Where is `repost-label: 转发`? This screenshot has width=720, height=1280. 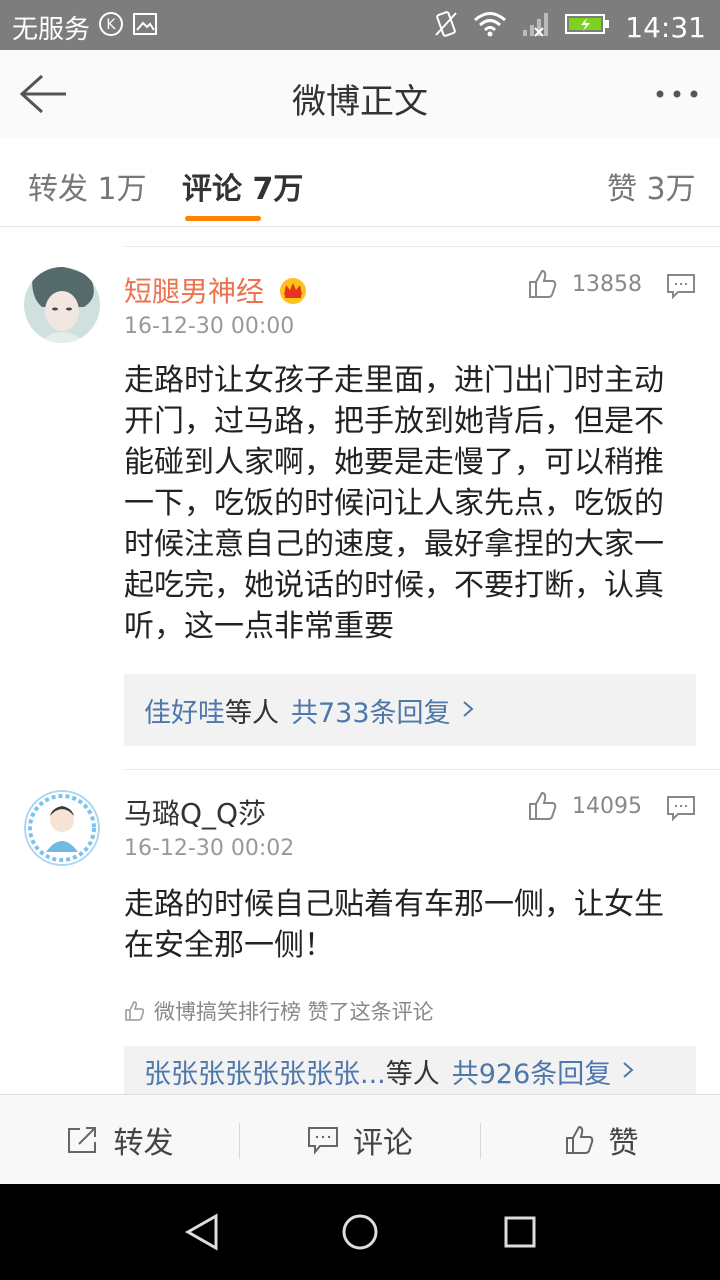 repost-label: 转发 is located at coordinates (143, 1143).